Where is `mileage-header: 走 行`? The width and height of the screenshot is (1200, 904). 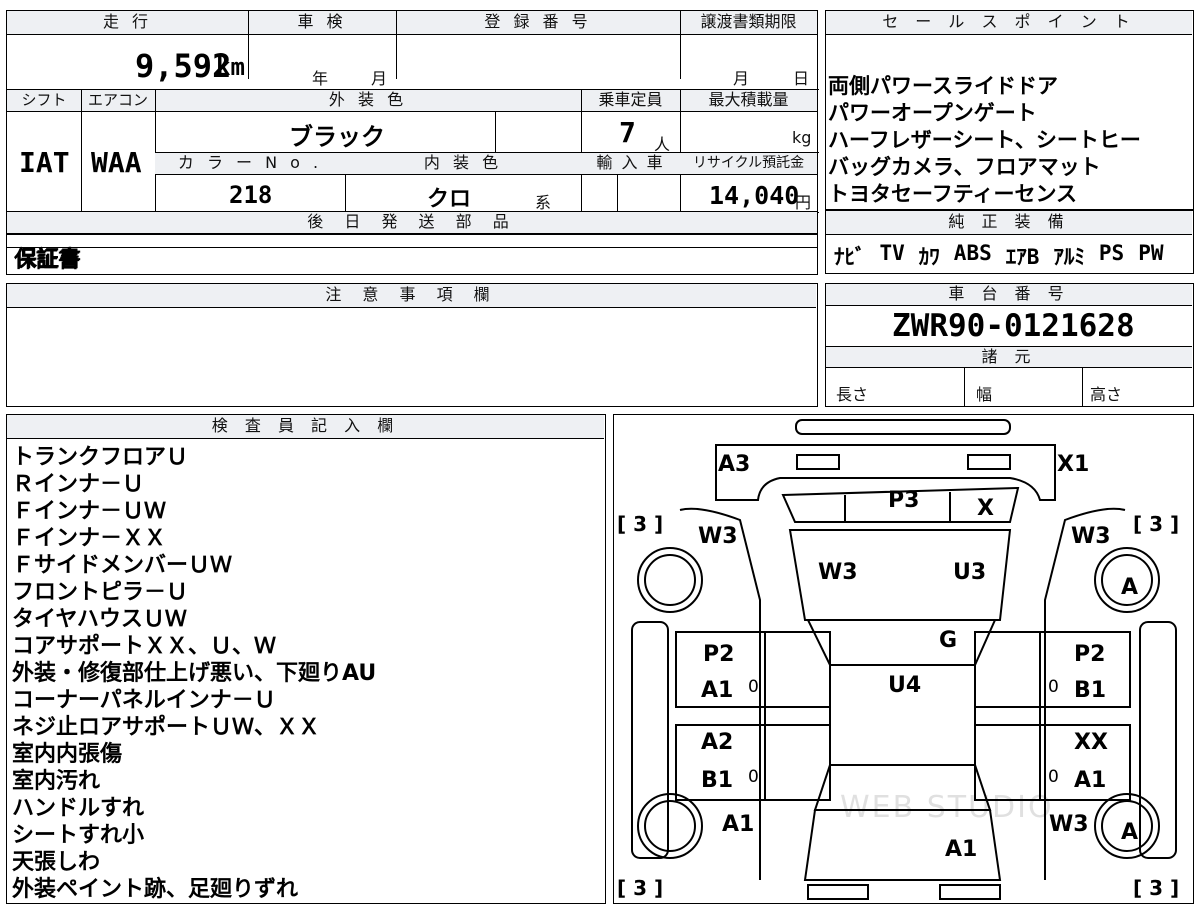
mileage-header: 走 行 is located at coordinates (127, 23).